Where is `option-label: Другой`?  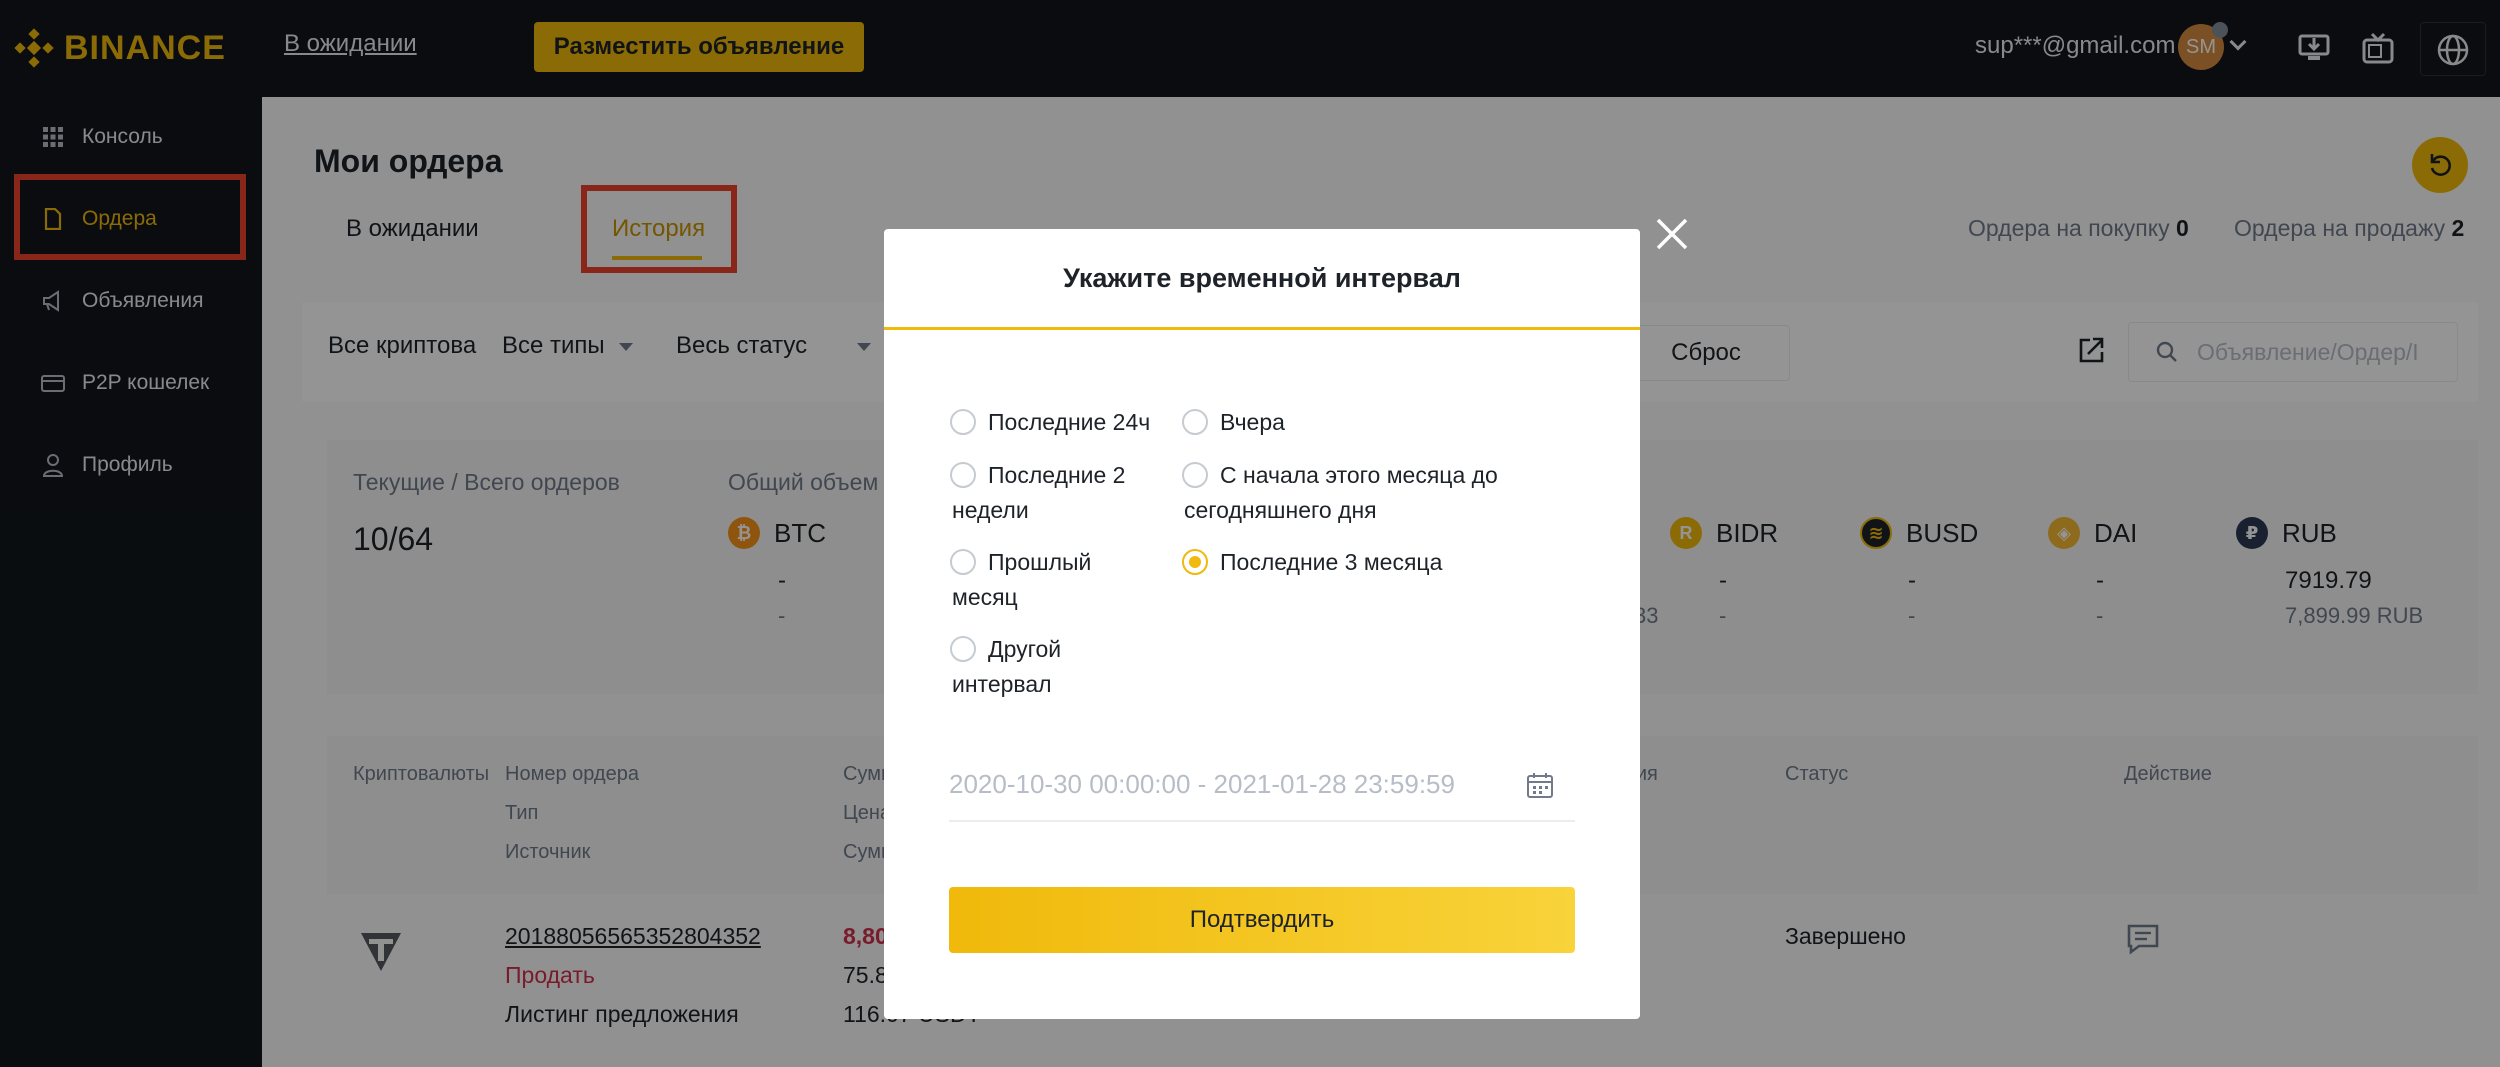 option-label: Другой is located at coordinates (1025, 649).